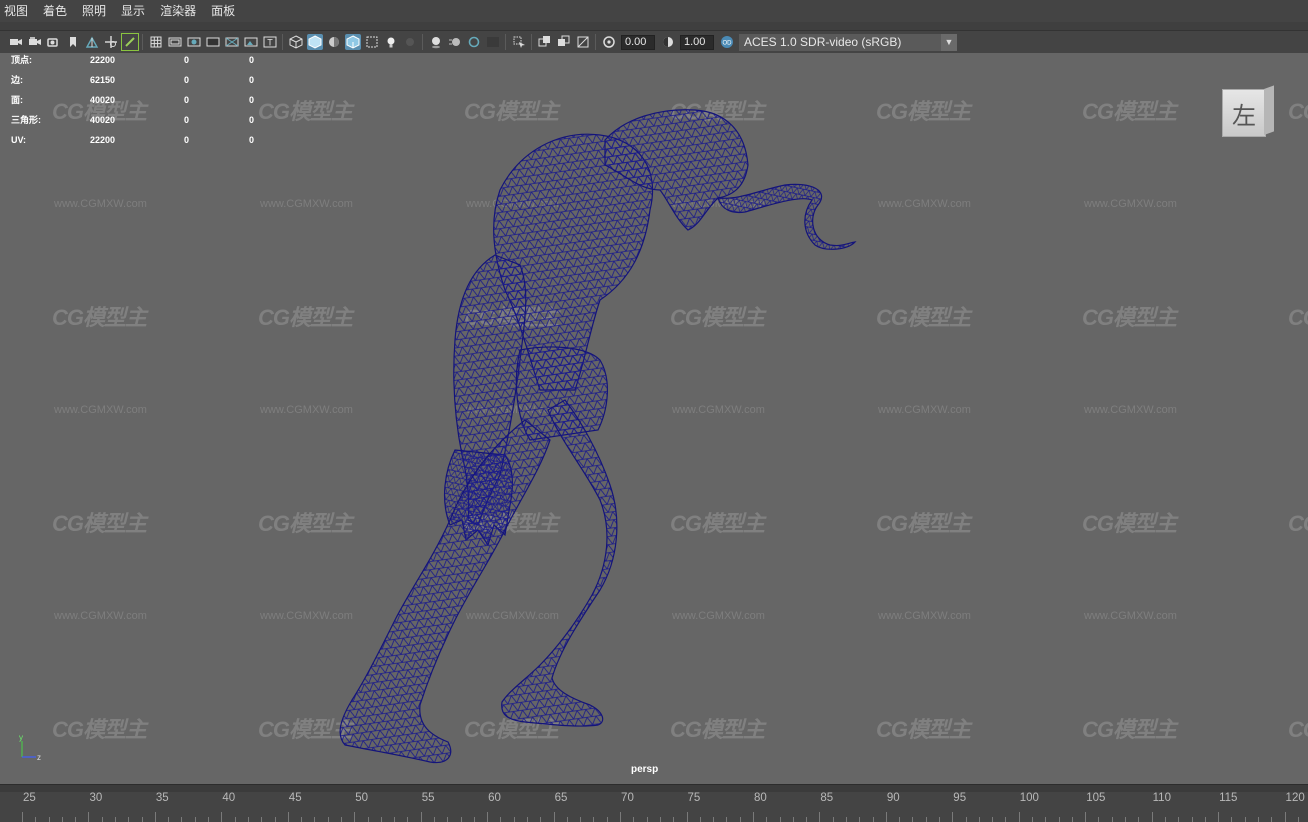 Image resolution: width=1308 pixels, height=822 pixels. Describe the element at coordinates (16, 42) in the screenshot. I see `camera-icon` at that location.